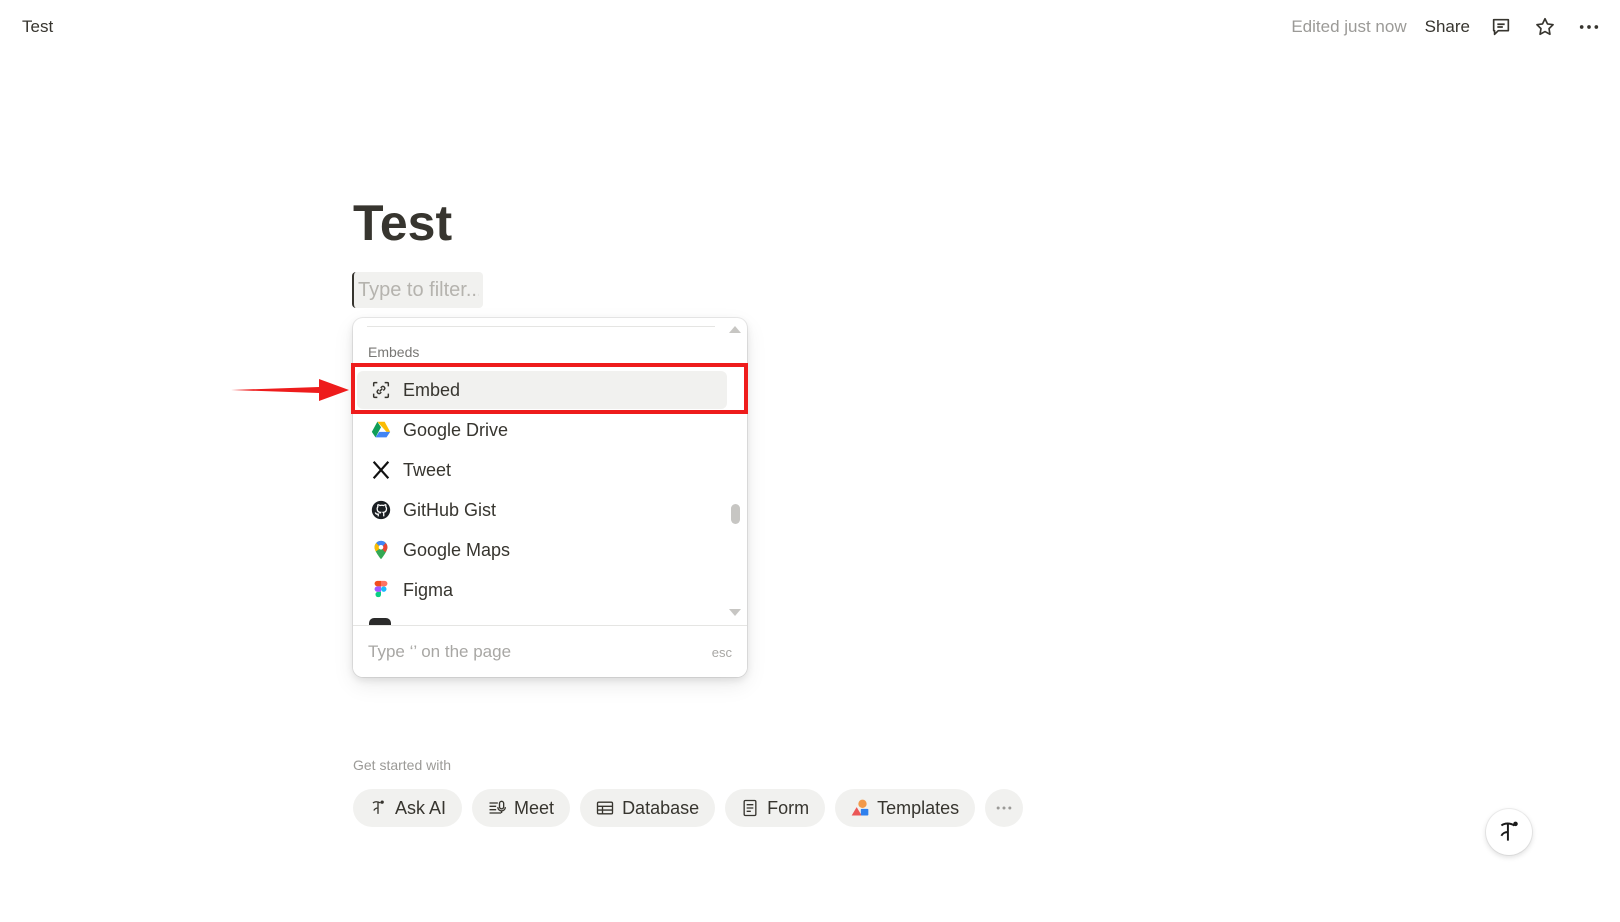  Describe the element at coordinates (37, 27) in the screenshot. I see `breadcrumb: Test` at that location.